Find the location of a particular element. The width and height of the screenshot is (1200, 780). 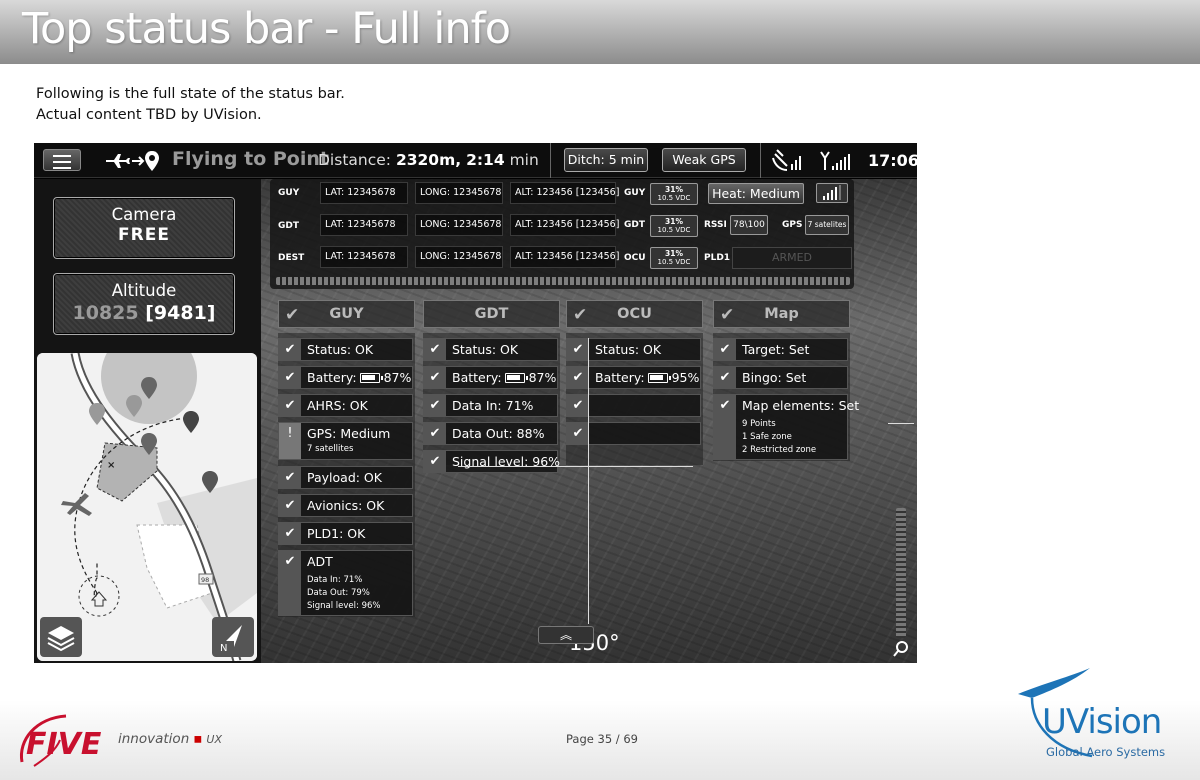

battery-value: 87% is located at coordinates (542, 377).